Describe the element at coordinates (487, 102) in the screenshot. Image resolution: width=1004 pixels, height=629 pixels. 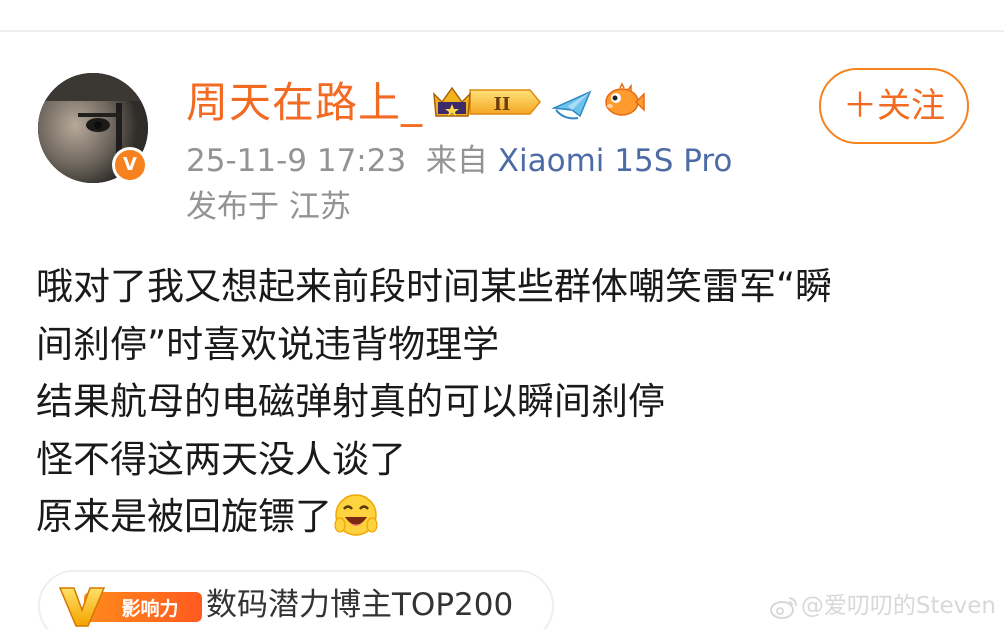
I see `crown-level-badge-icon: II` at that location.